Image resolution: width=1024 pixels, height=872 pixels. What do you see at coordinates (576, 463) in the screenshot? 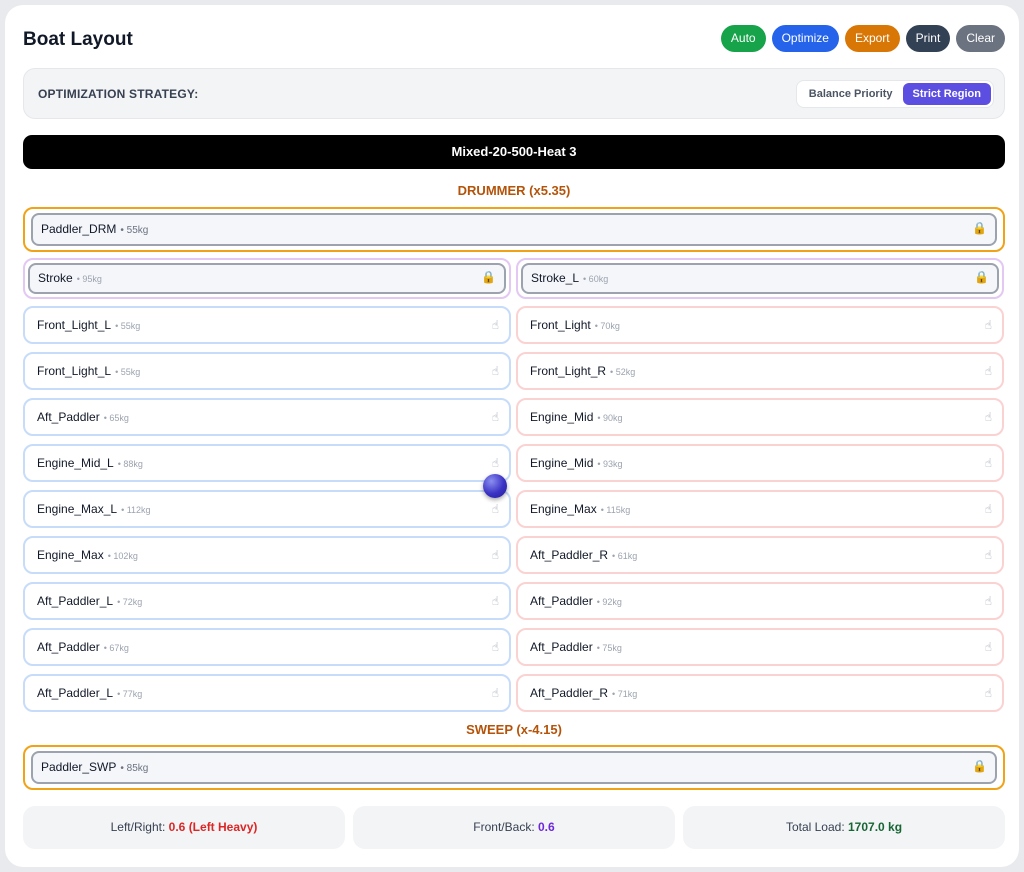
I see `seat-name: Engine_Mid • 93kg` at bounding box center [576, 463].